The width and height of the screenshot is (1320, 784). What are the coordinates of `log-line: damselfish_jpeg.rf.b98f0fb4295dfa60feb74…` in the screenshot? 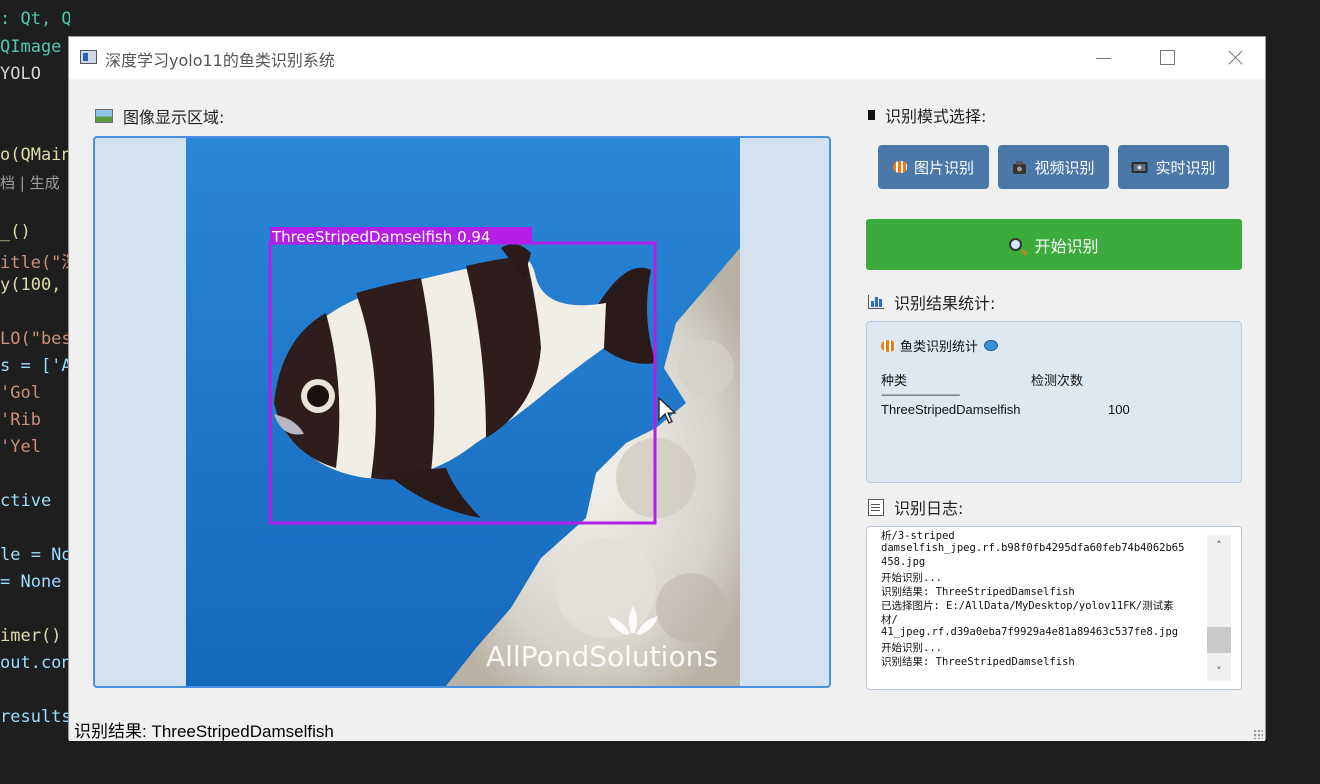 It's located at (1033, 548).